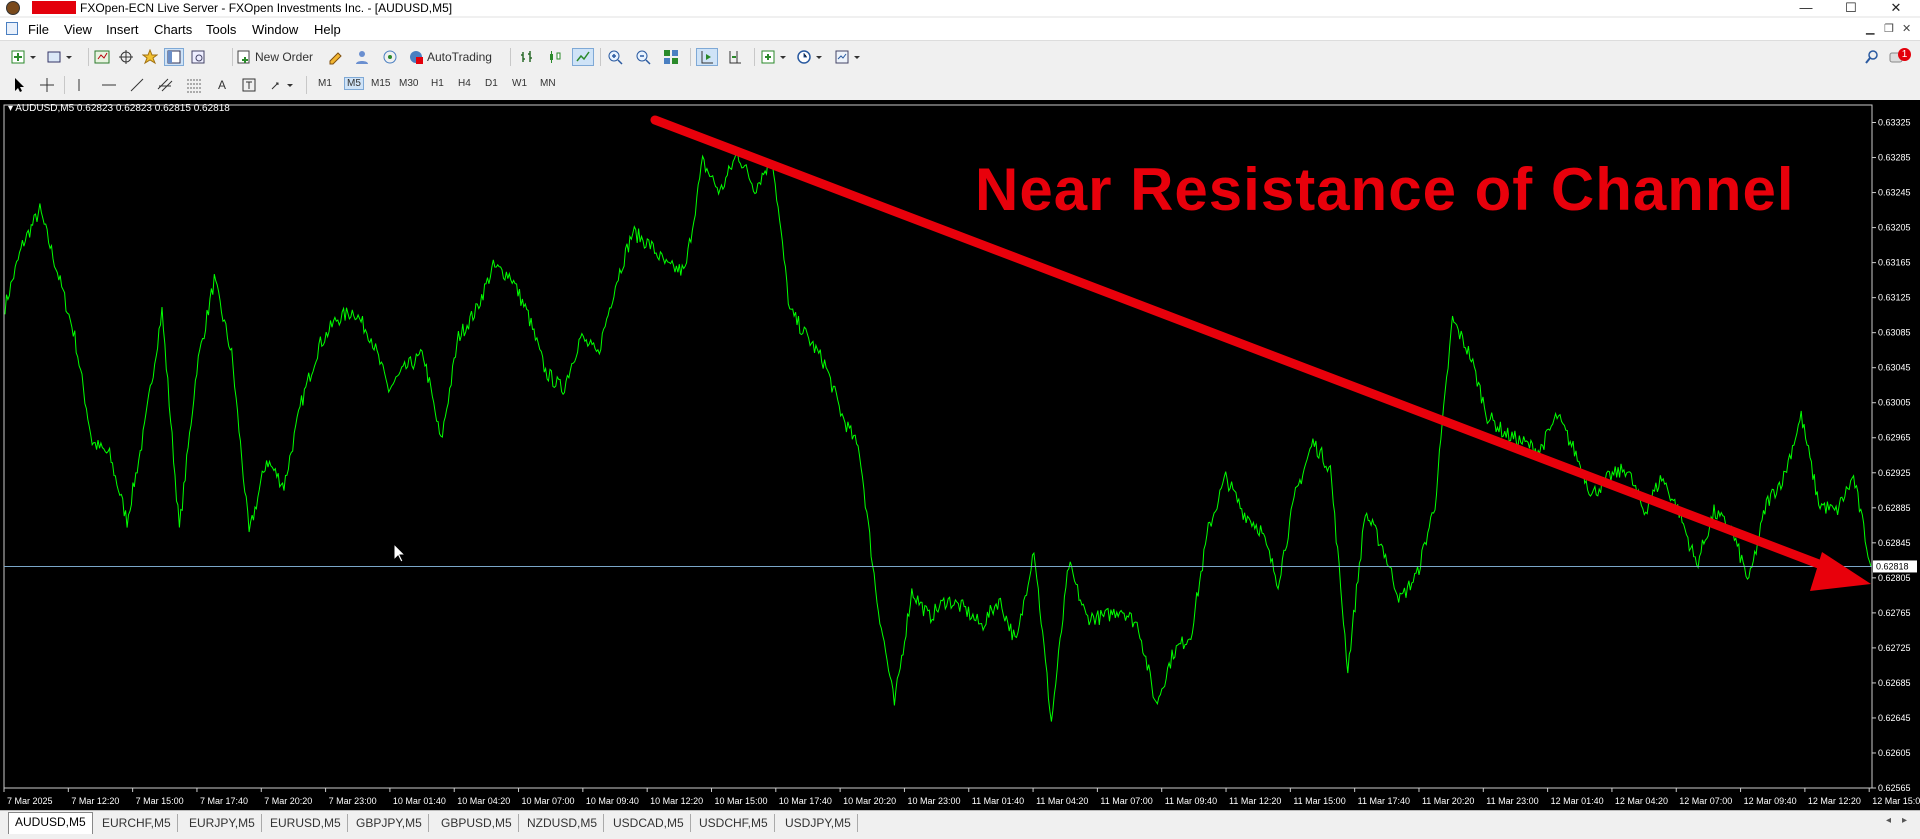 The image size is (1920, 839). I want to click on timeframe-h1: H1, so click(437, 83).